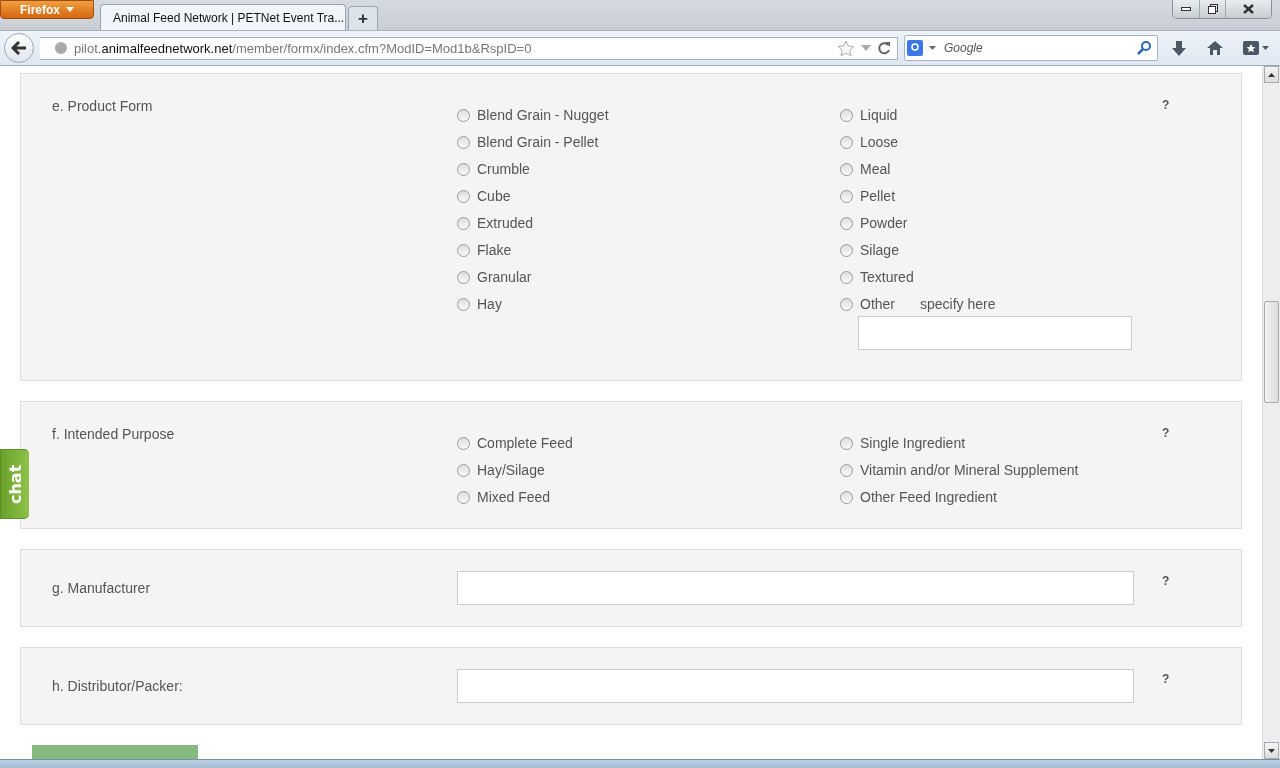 This screenshot has height=768, width=1280. Describe the element at coordinates (648, 304) in the screenshot. I see `radio-option: Hay` at that location.